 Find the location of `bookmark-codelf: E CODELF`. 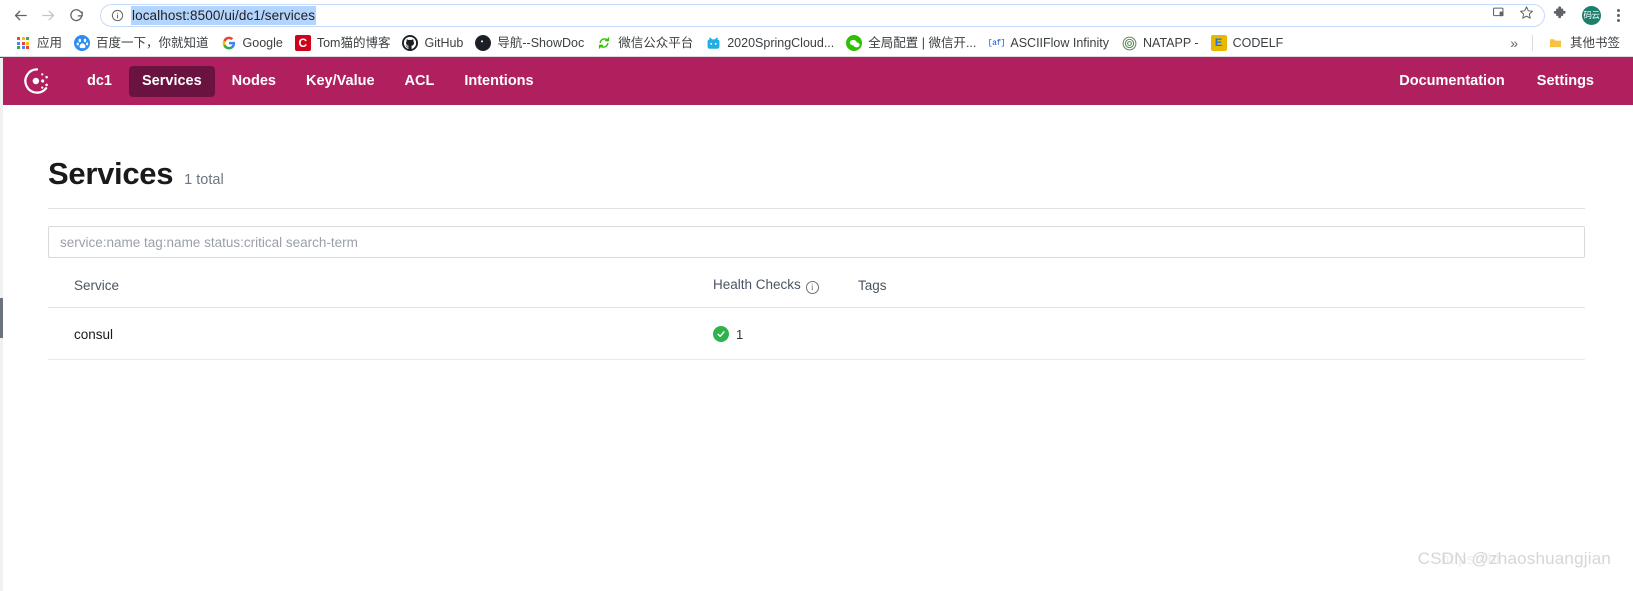

bookmark-codelf: E CODELF is located at coordinates (1248, 43).